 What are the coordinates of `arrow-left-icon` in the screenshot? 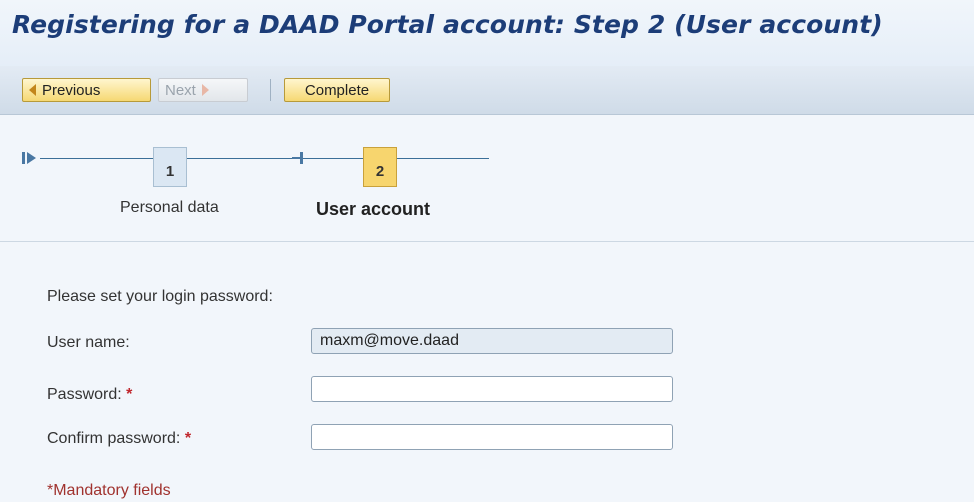 It's located at (32, 90).